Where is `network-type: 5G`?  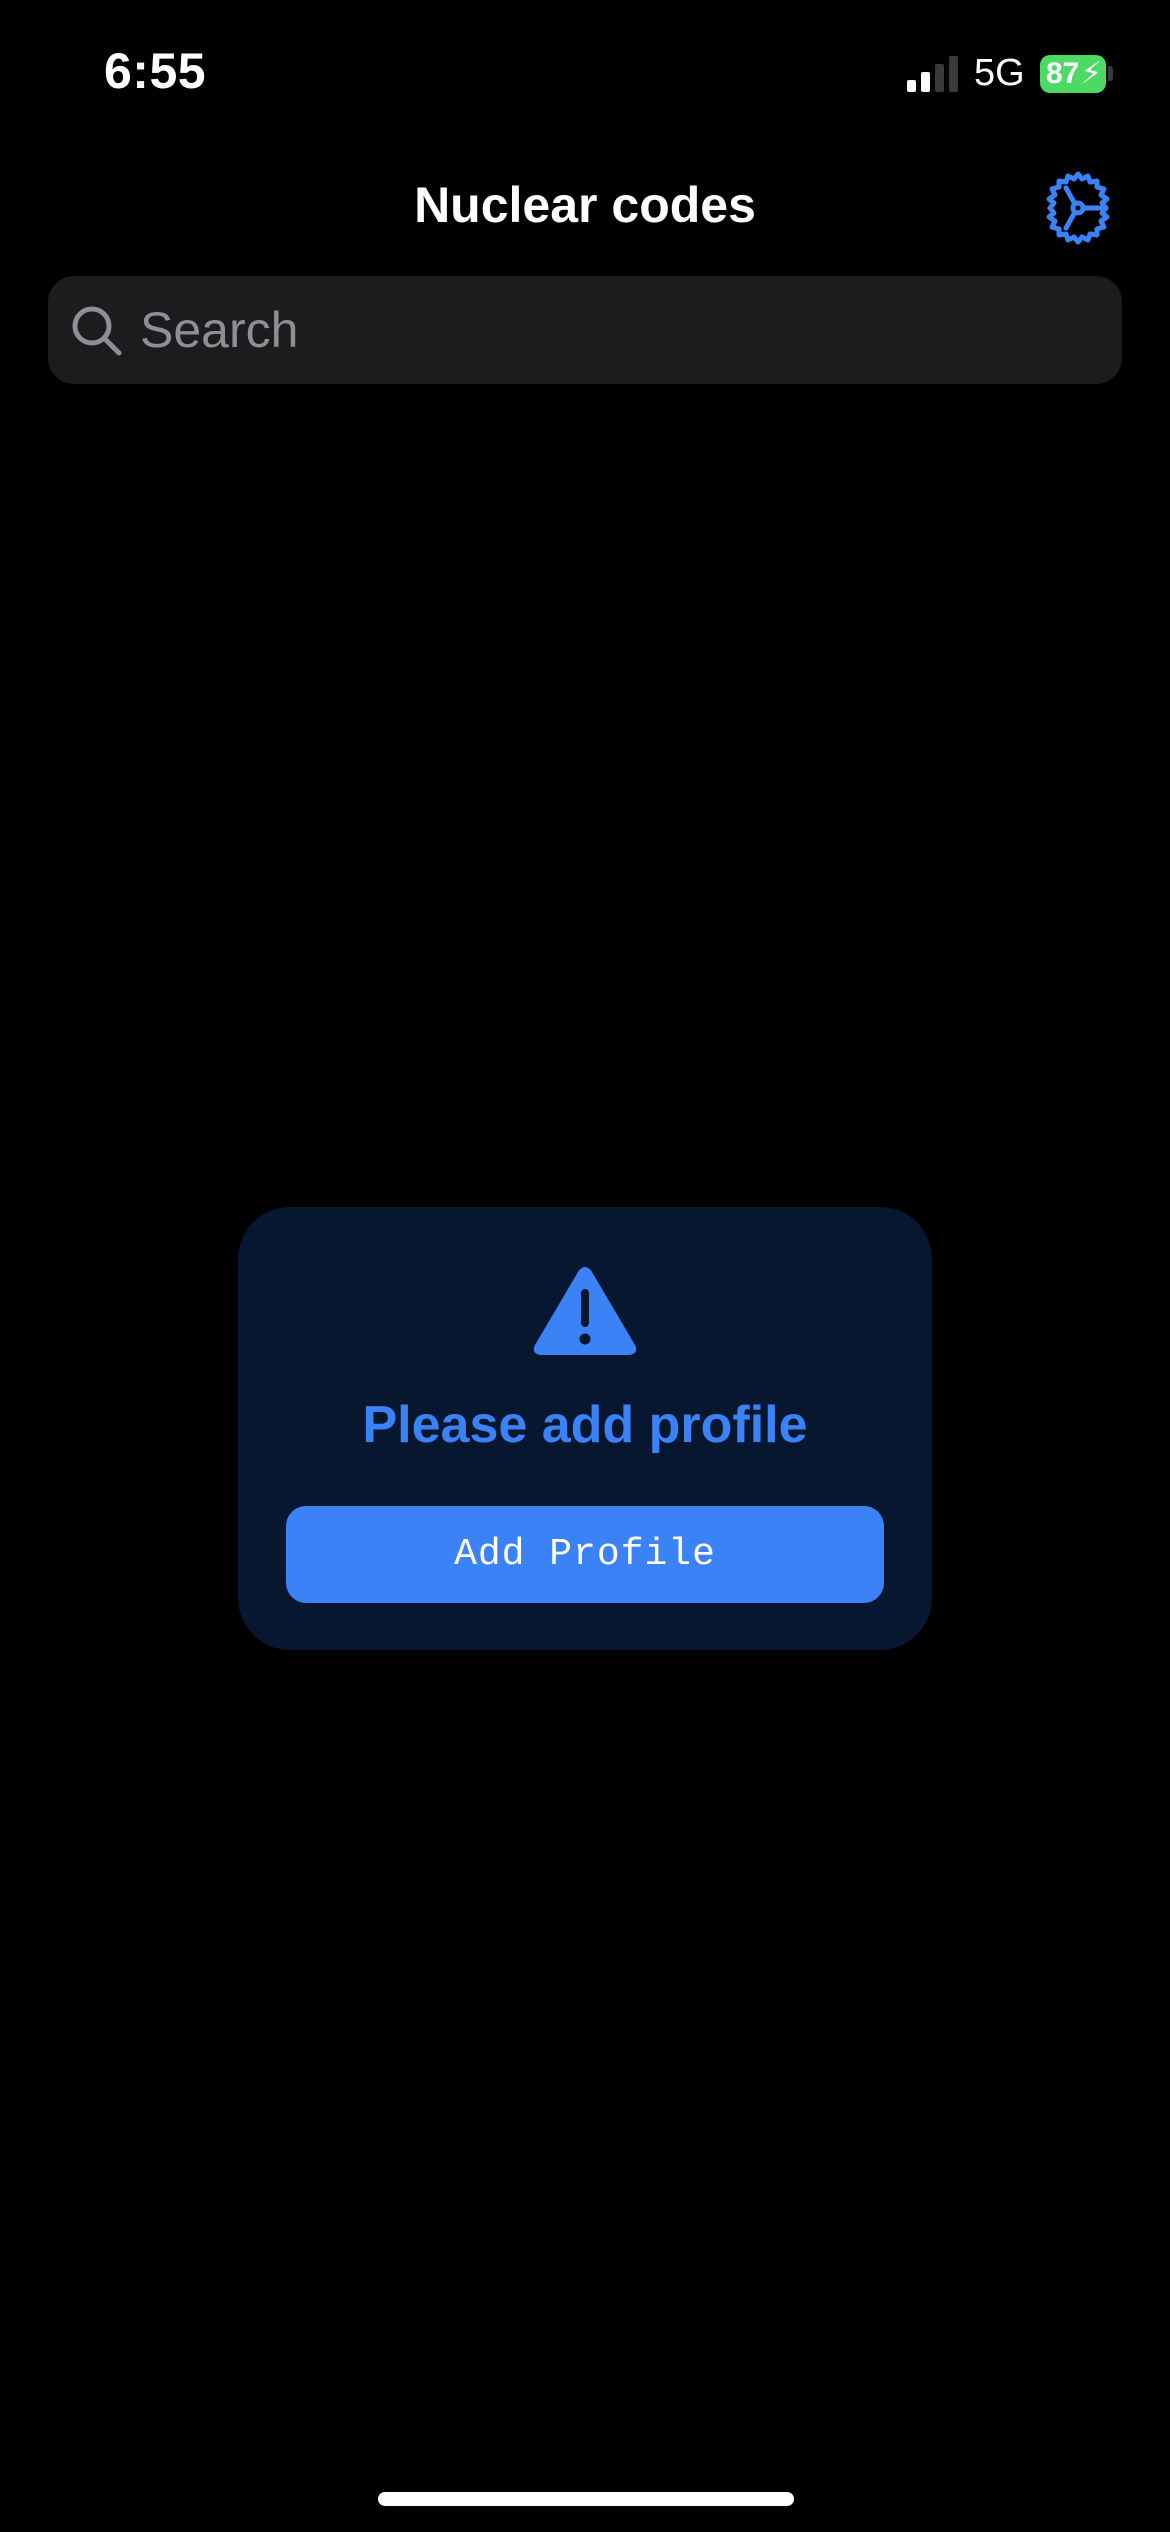 network-type: 5G is located at coordinates (999, 73).